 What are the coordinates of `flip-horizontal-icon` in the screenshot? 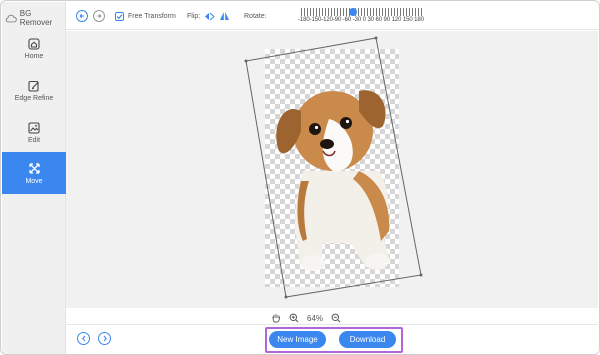 It's located at (209, 16).